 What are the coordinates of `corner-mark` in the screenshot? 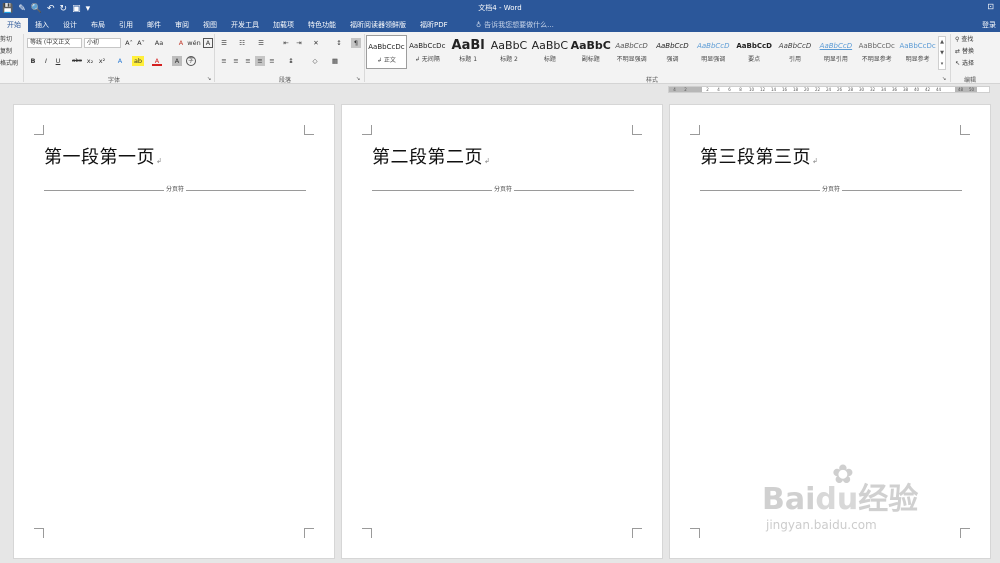 It's located at (367, 130).